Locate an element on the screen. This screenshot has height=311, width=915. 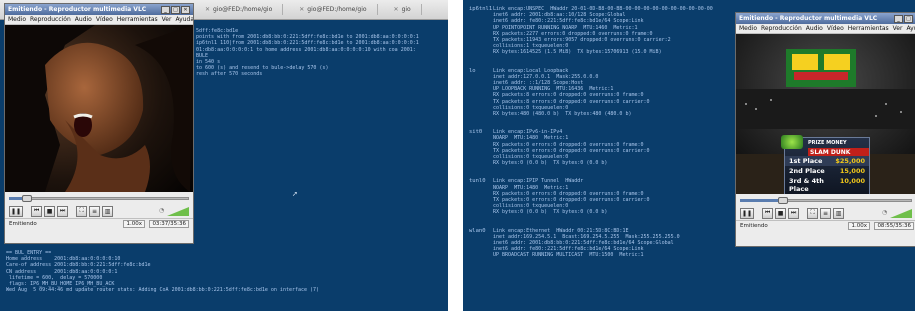
interface-name: lo is located at coordinates (472, 70).